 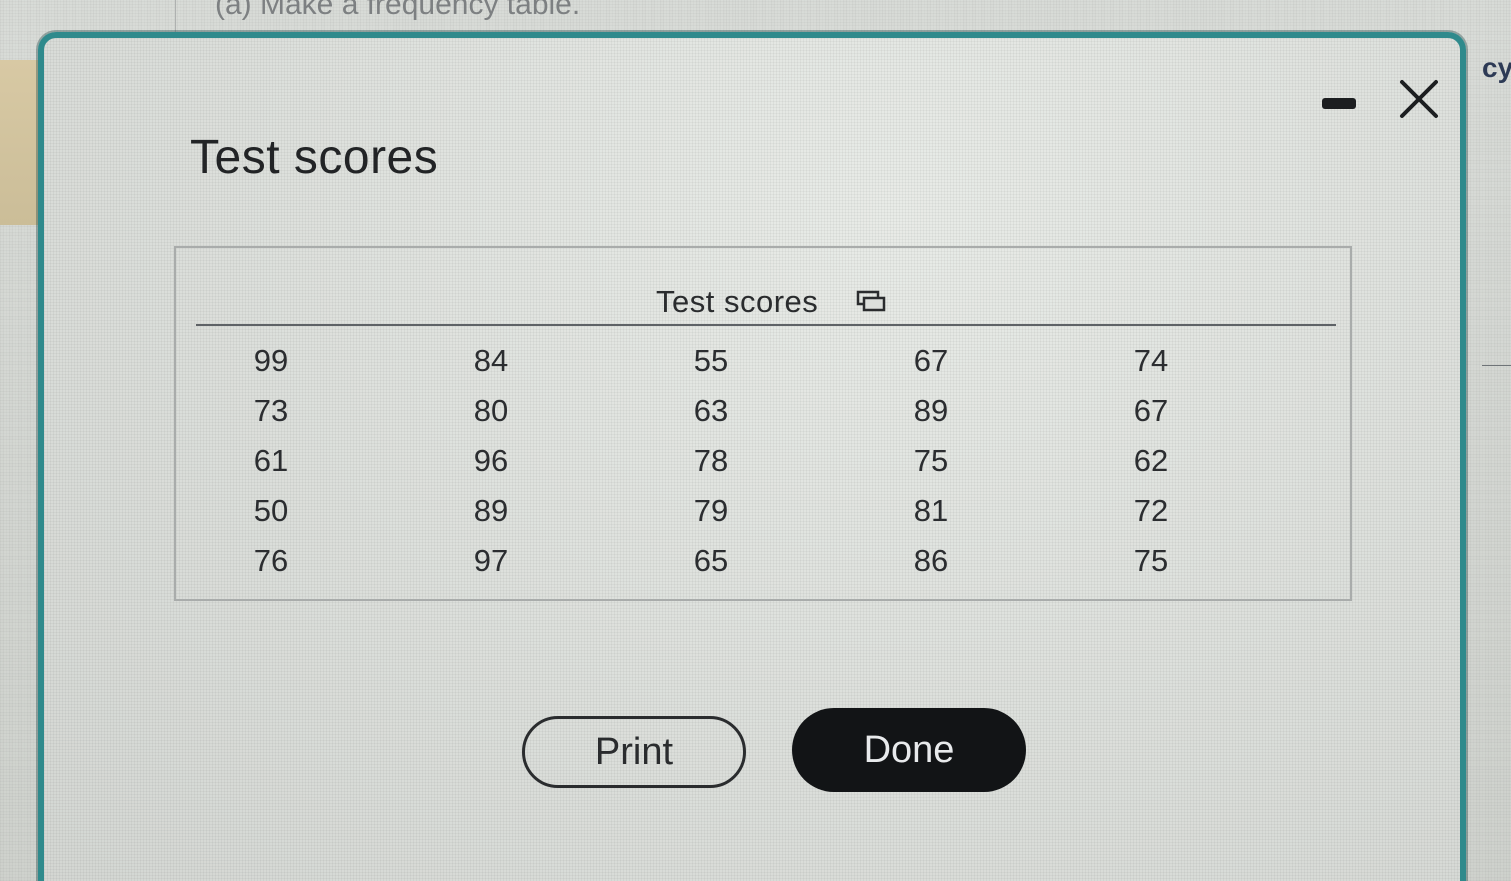 I want to click on table-cell: 78, so click(x=711, y=460).